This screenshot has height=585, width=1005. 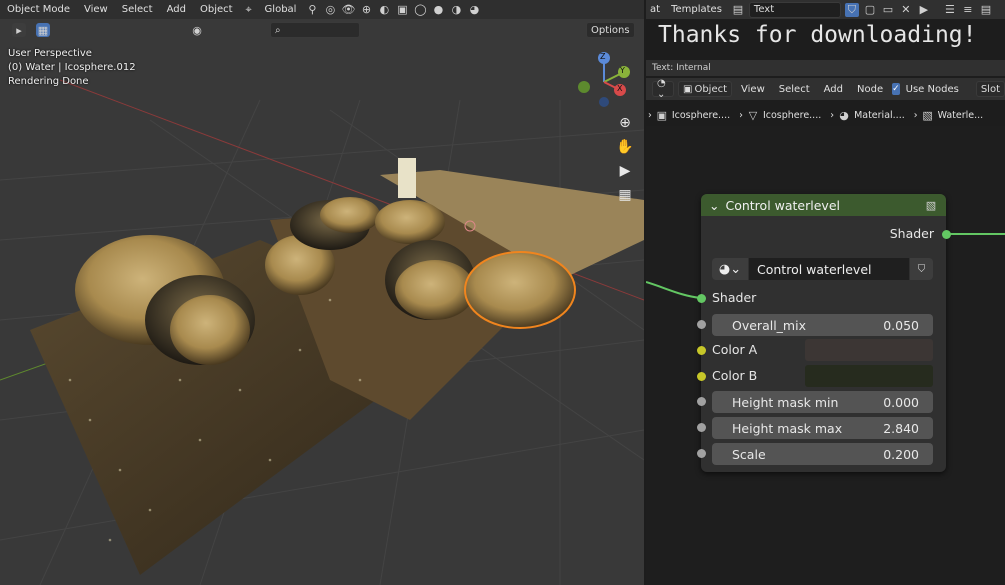 What do you see at coordinates (822, 454) in the screenshot?
I see `scale-field: Scale 0.200` at bounding box center [822, 454].